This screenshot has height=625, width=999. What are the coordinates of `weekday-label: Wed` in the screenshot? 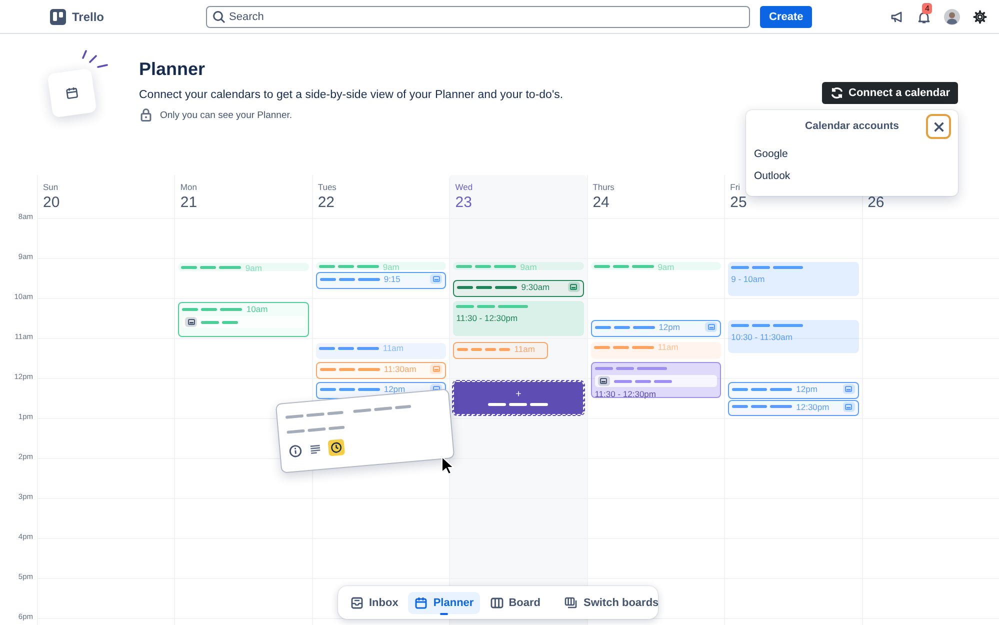 It's located at (464, 187).